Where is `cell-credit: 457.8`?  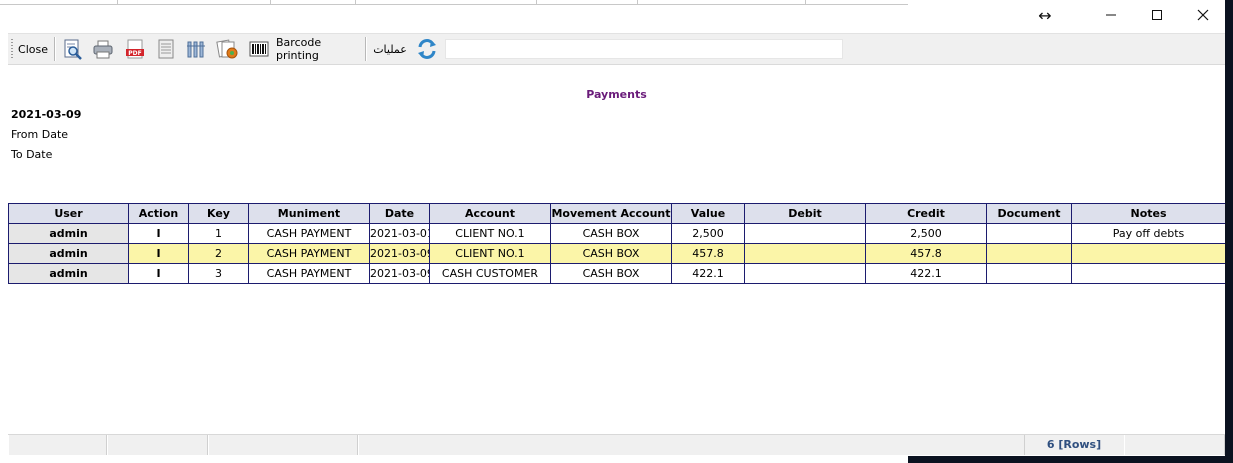 cell-credit: 457.8 is located at coordinates (926, 253).